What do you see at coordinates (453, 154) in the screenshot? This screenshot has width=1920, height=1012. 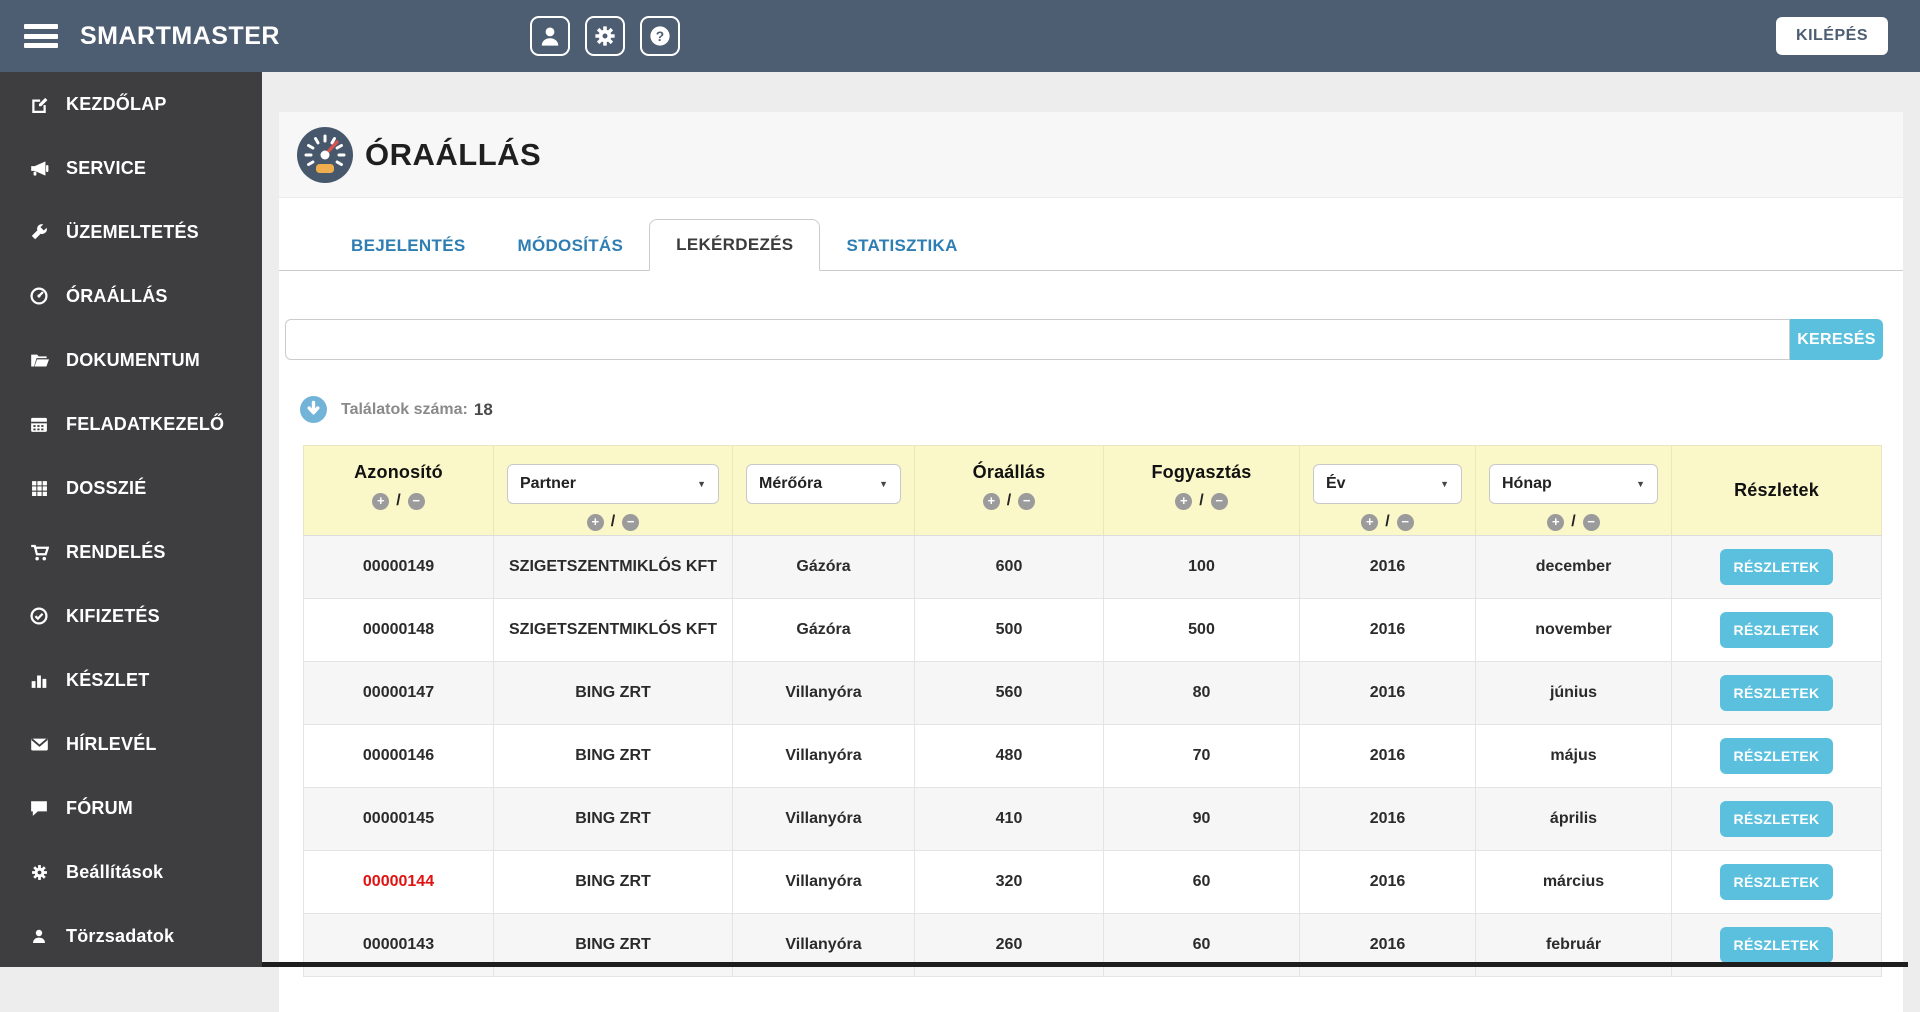 I see `page-title: ÓRAÁLLÁS` at bounding box center [453, 154].